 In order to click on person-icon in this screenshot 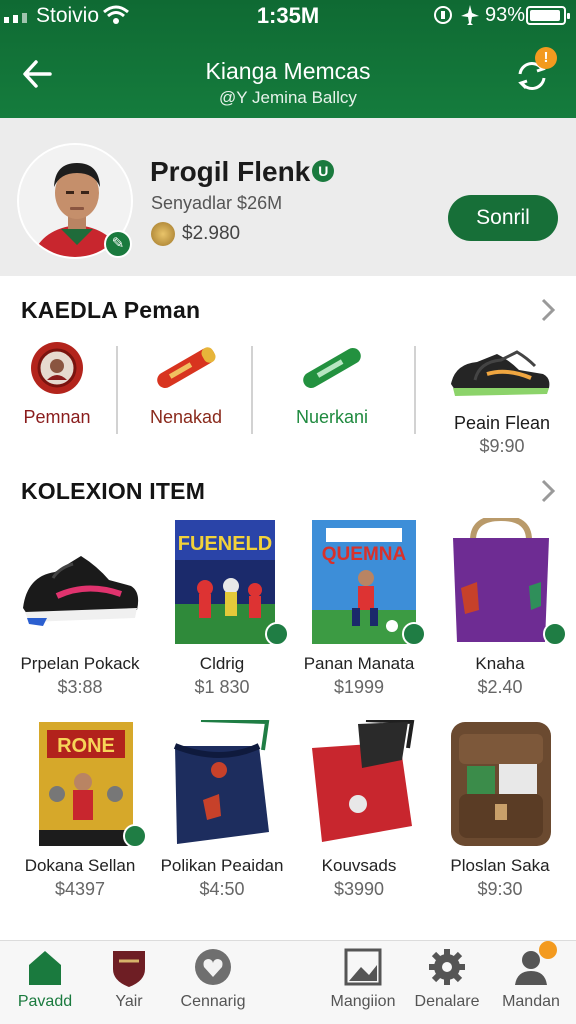, I will do `click(534, 964)`.